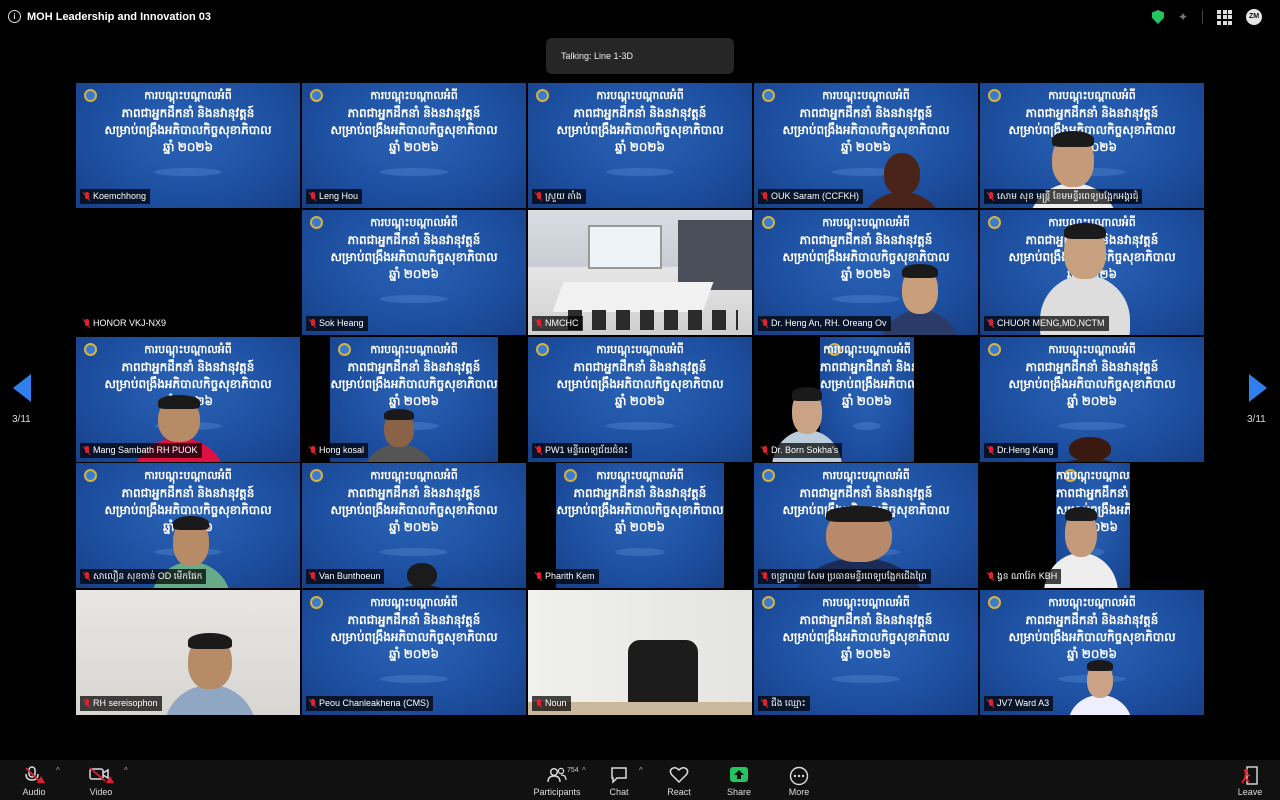 Image resolution: width=1280 pixels, height=800 pixels. What do you see at coordinates (1254, 17) in the screenshot?
I see `user-avatar: ZM` at bounding box center [1254, 17].